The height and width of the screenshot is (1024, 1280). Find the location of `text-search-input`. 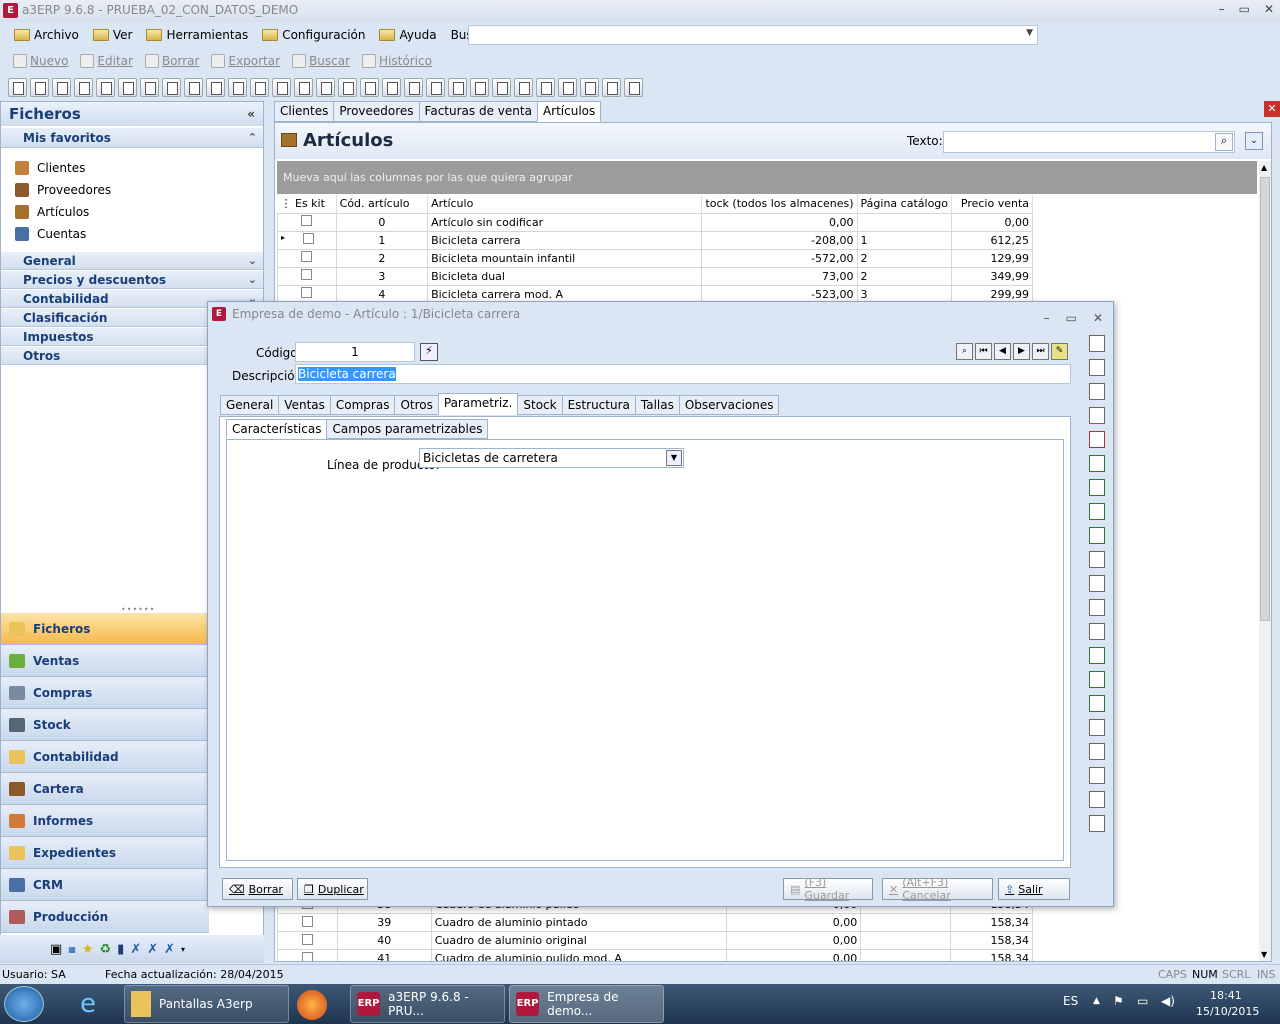

text-search-input is located at coordinates (1089, 142).